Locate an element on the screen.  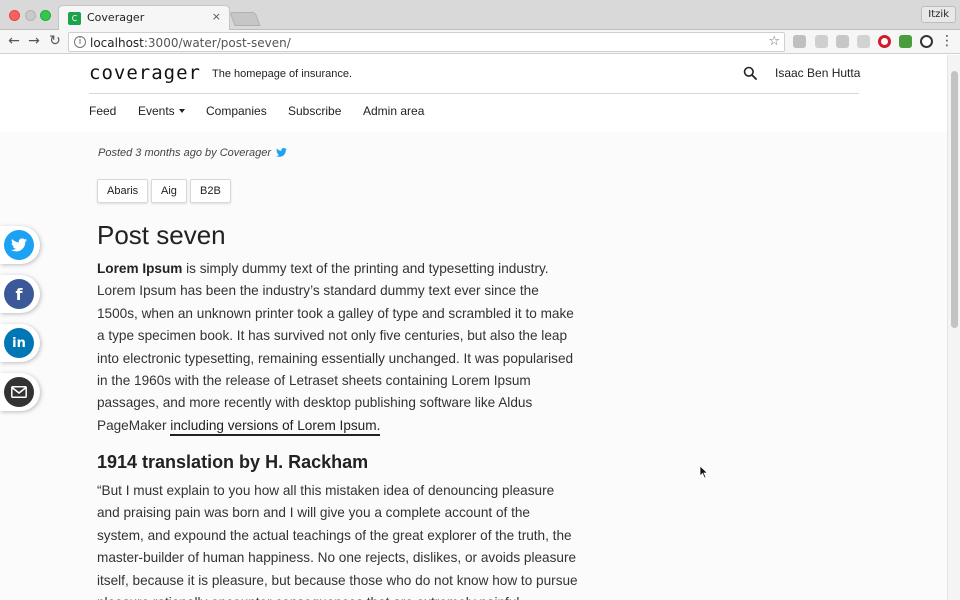
info-icon: i is located at coordinates (80, 42).